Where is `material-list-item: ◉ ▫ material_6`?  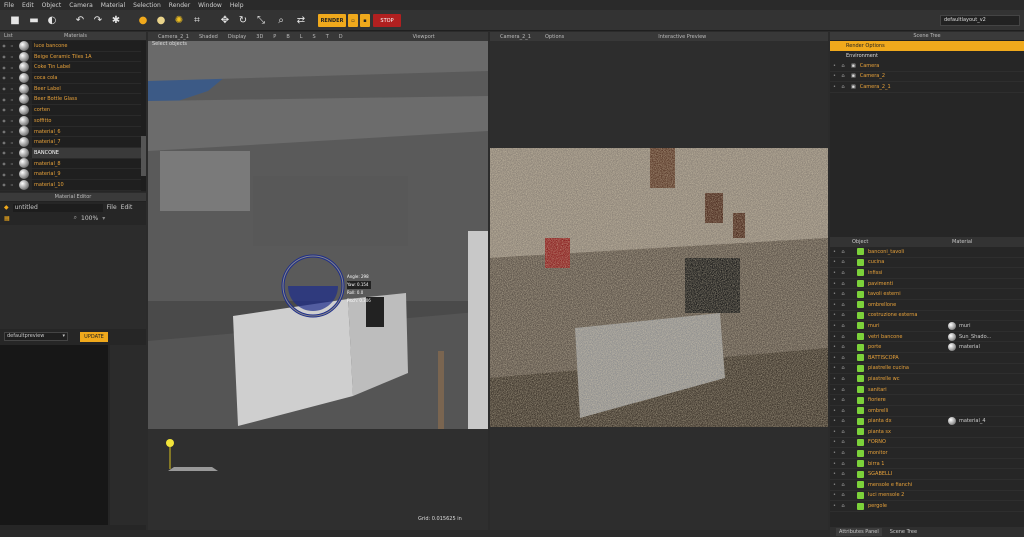
material-list-item: ◉ ▫ material_6 is located at coordinates (73, 132).